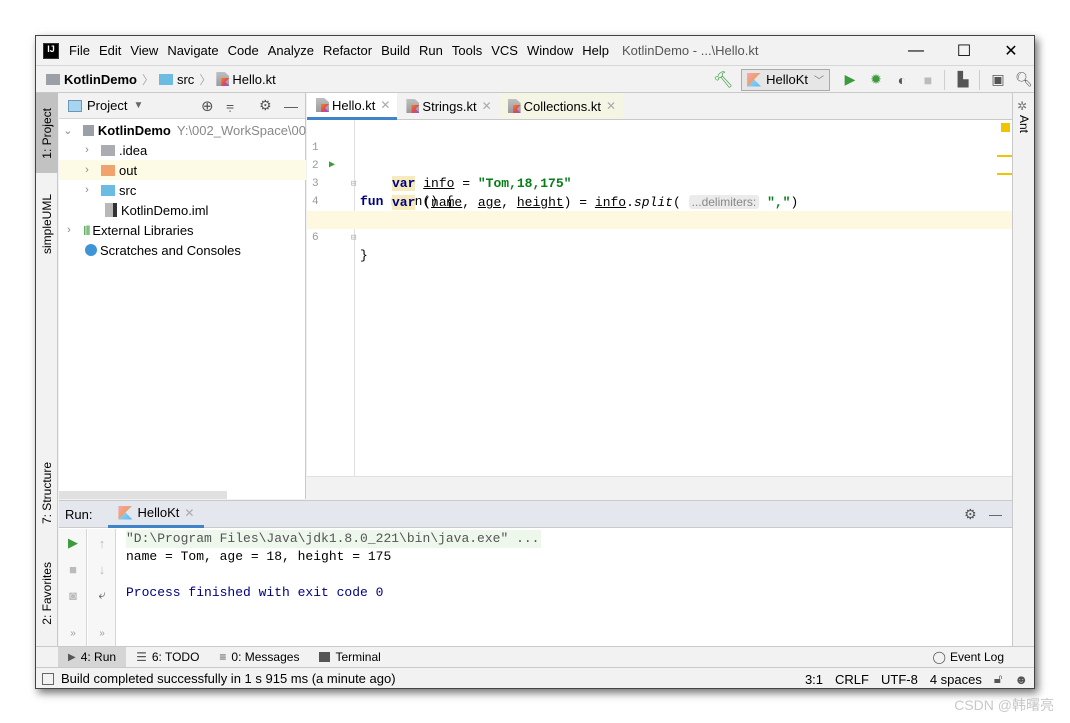  I want to click on tab-collections-kt: Collections.kt ✕, so click(561, 106).